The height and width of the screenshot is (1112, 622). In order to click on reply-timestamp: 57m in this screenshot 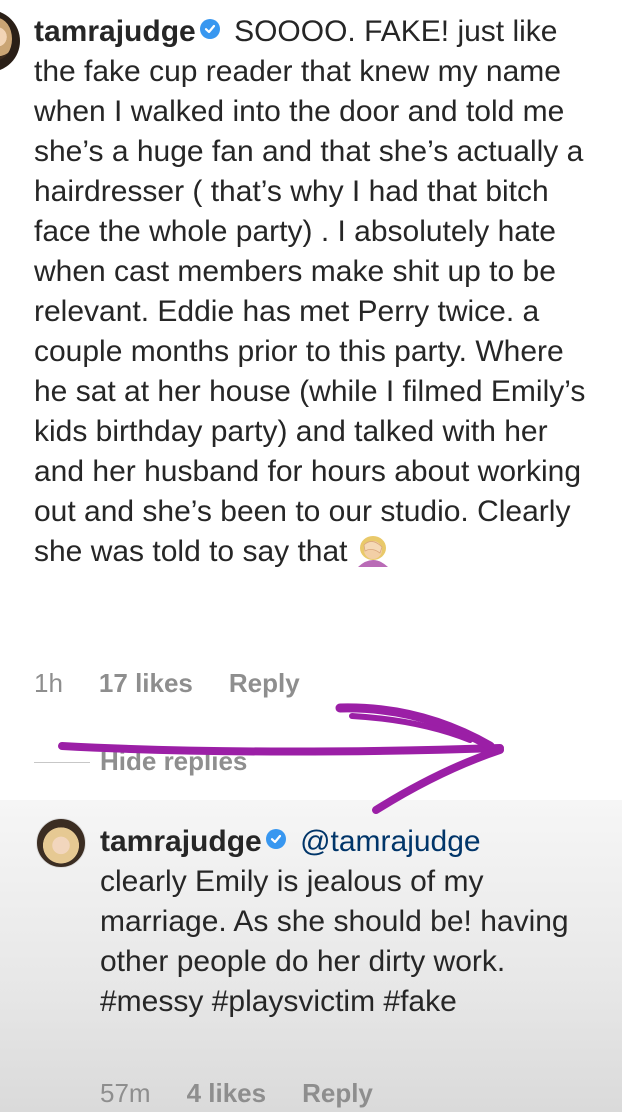, I will do `click(125, 1093)`.